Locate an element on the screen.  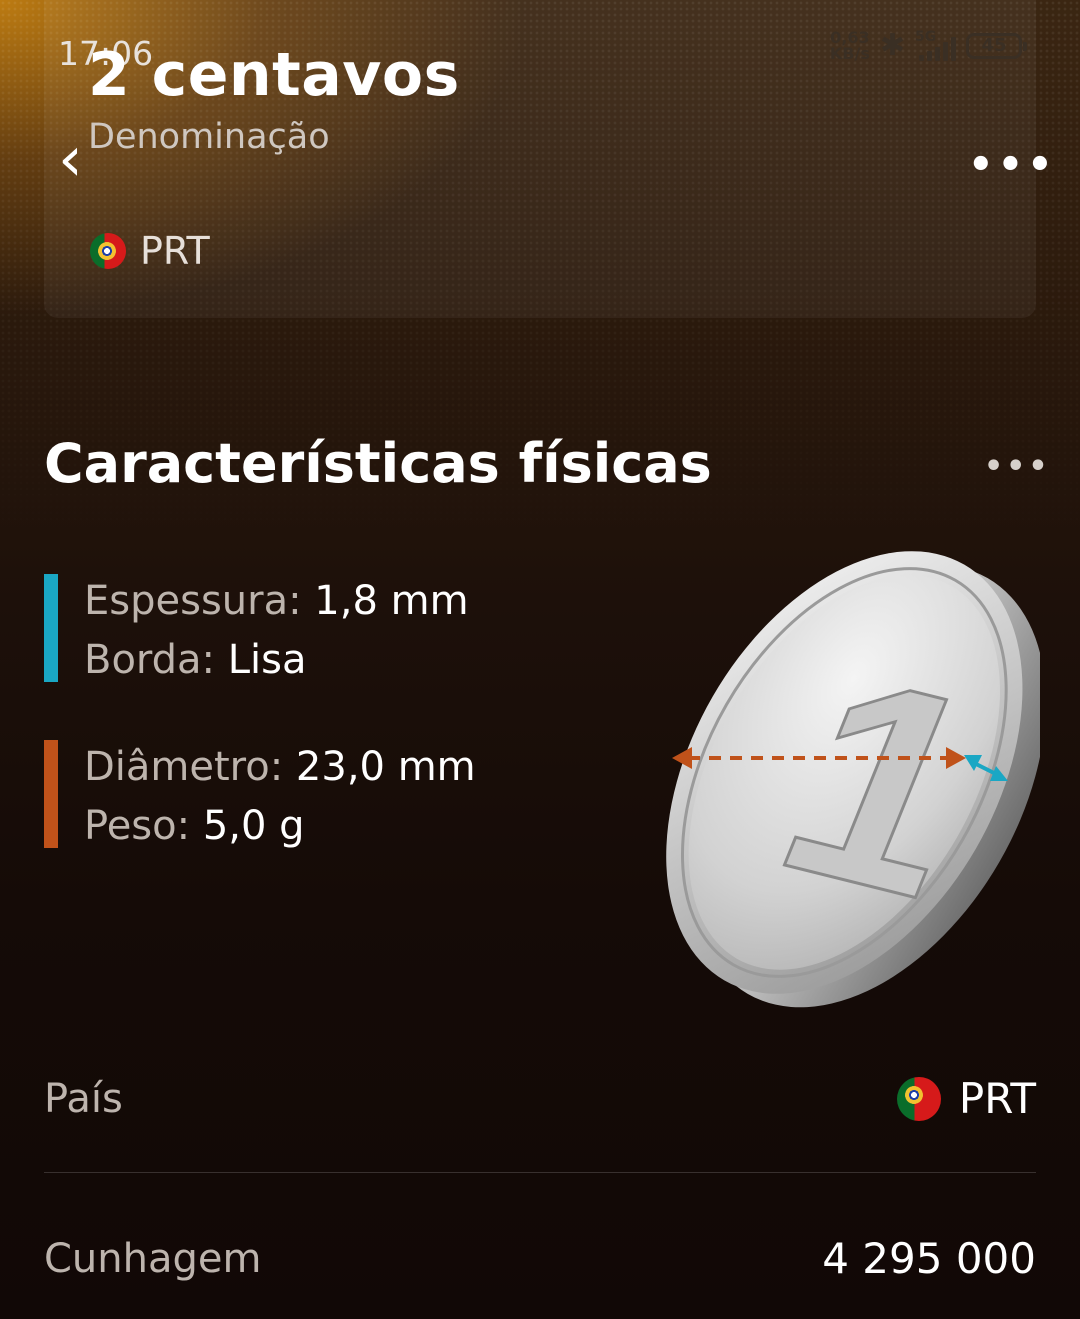
page-subtitle: Denominação is located at coordinates (209, 137).